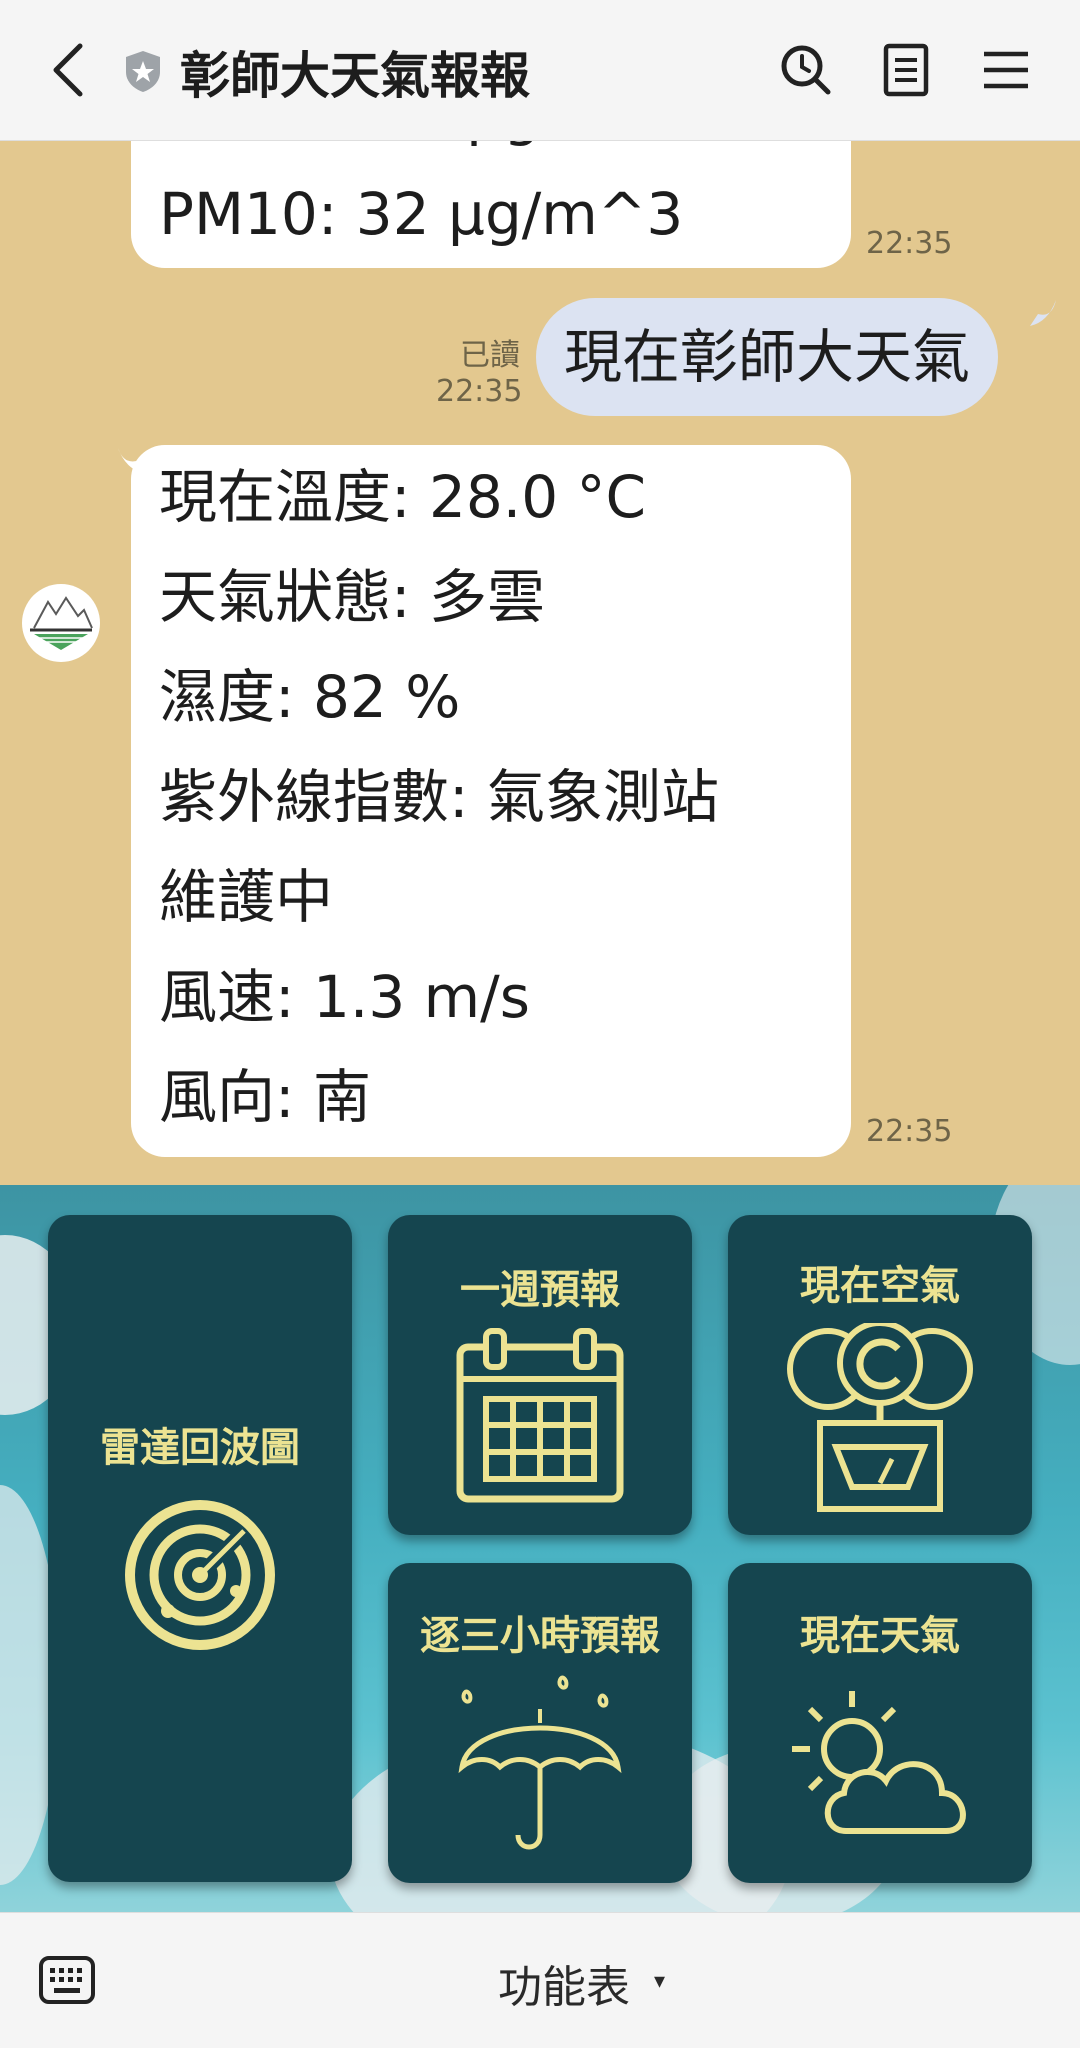  What do you see at coordinates (880, 1636) in the screenshot?
I see `current-weather-label: 現在天氣` at bounding box center [880, 1636].